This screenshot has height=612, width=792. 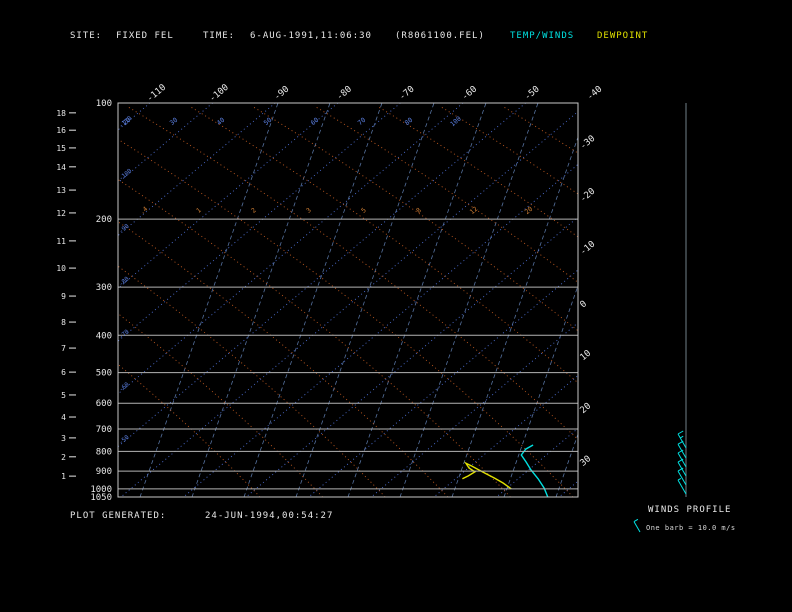 What do you see at coordinates (623, 36) in the screenshot?
I see `legend-dewpoint: DEWPOINT` at bounding box center [623, 36].